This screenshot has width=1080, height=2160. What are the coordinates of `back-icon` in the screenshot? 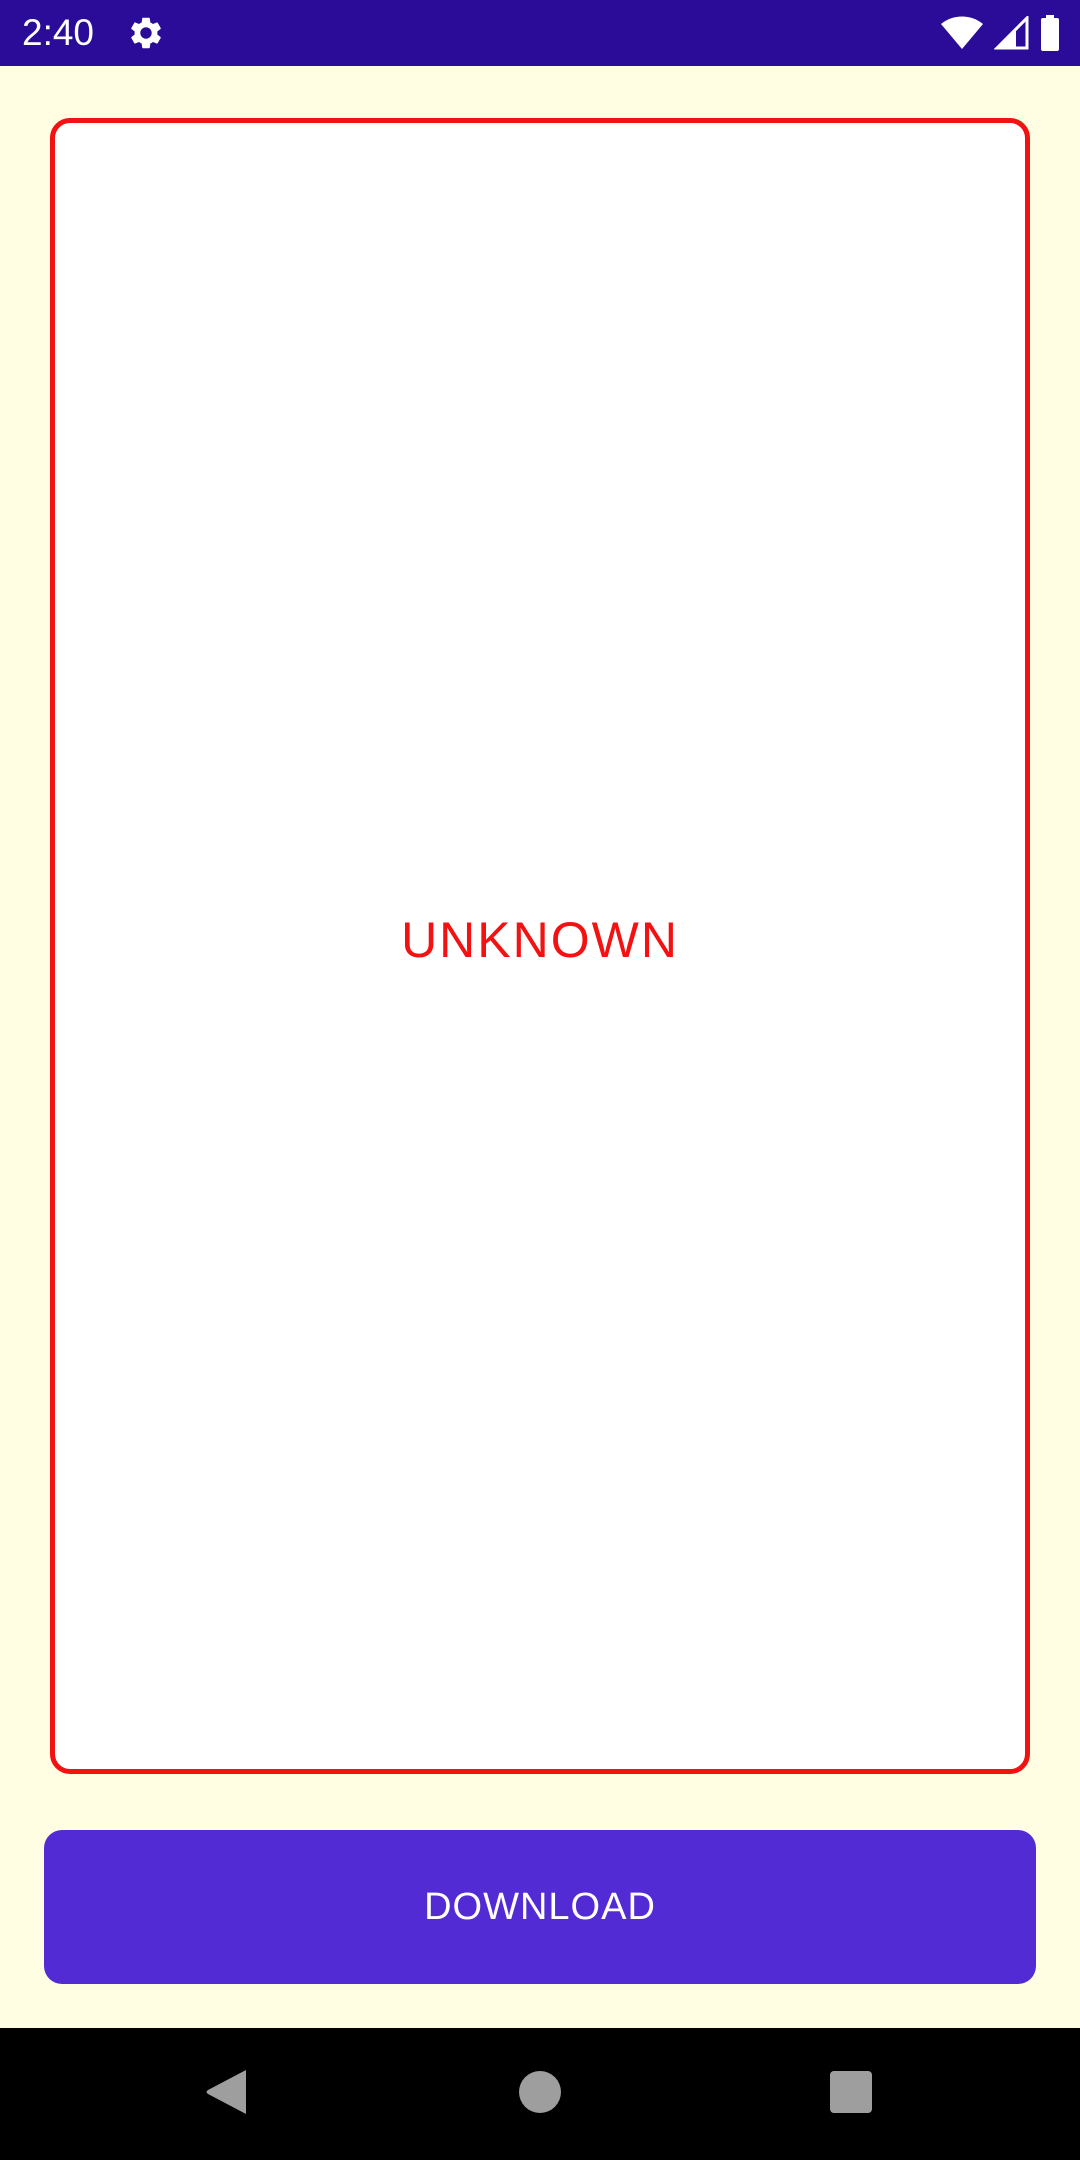 It's located at (226, 2094).